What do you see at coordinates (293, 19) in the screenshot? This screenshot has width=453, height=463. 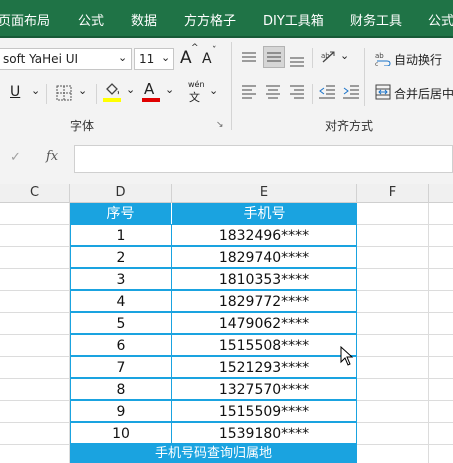 I see `tab-diy-toolbox: DIY工具箱` at bounding box center [293, 19].